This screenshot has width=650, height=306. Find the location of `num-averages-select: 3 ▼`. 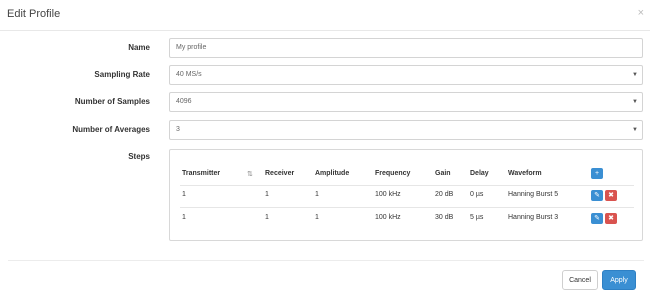

num-averages-select: 3 ▼ is located at coordinates (406, 130).